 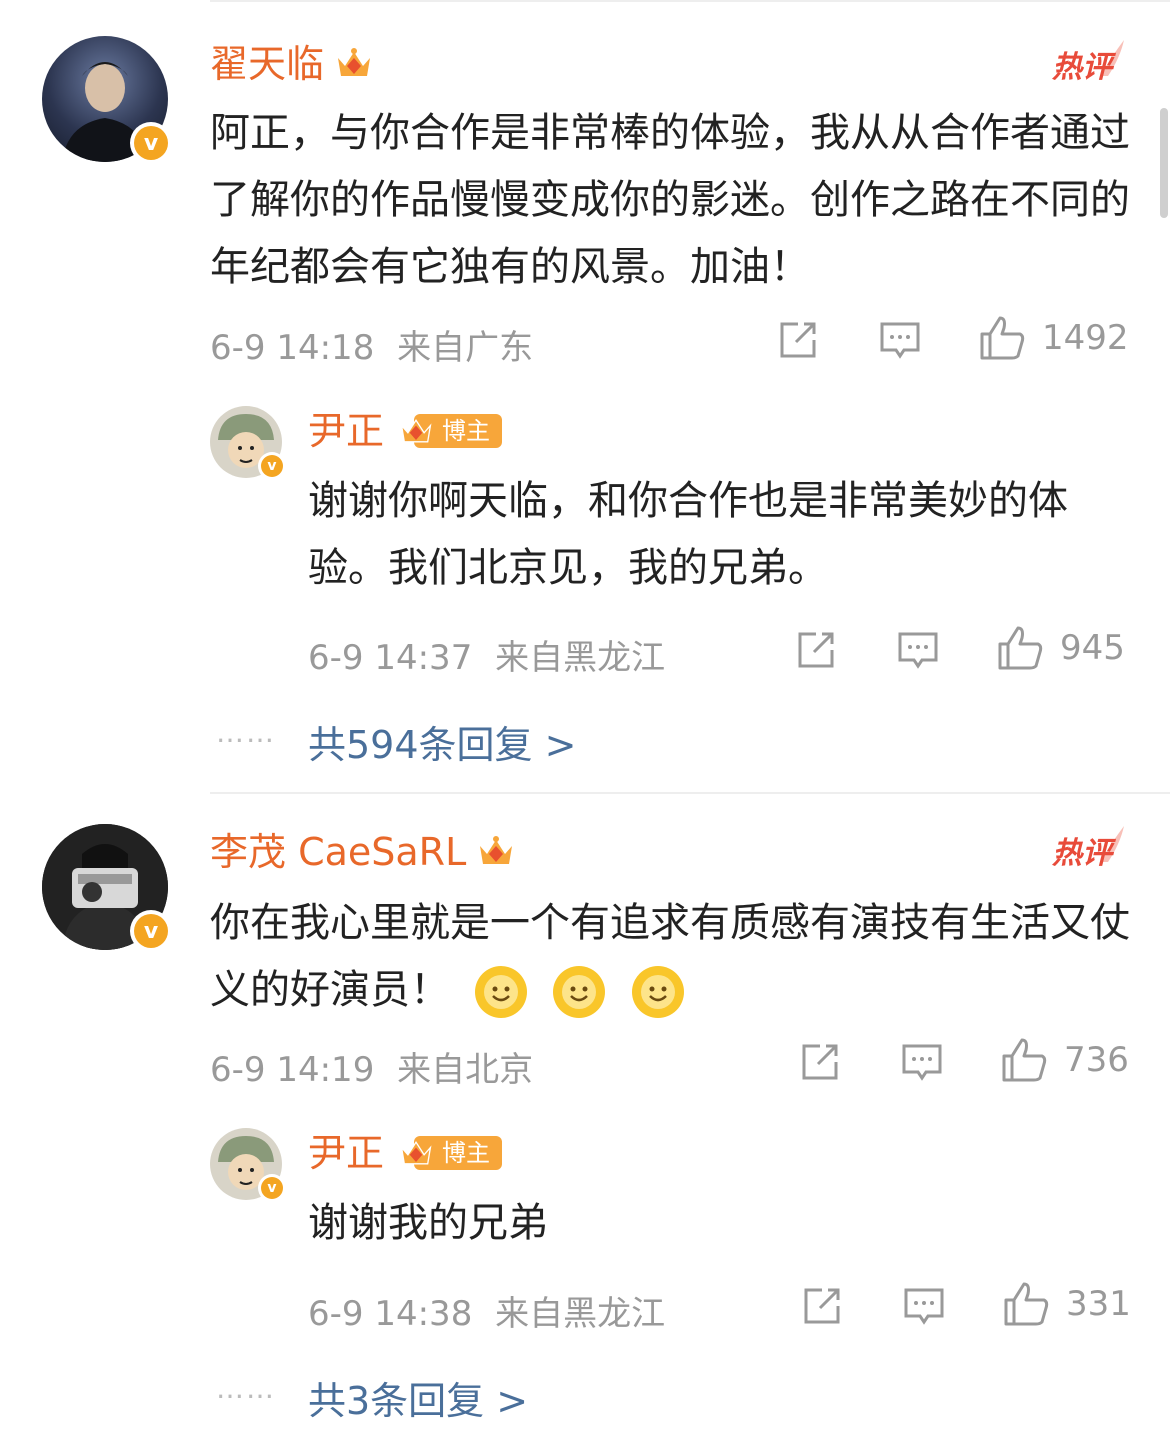 What do you see at coordinates (690, 1) in the screenshot?
I see `top-divider` at bounding box center [690, 1].